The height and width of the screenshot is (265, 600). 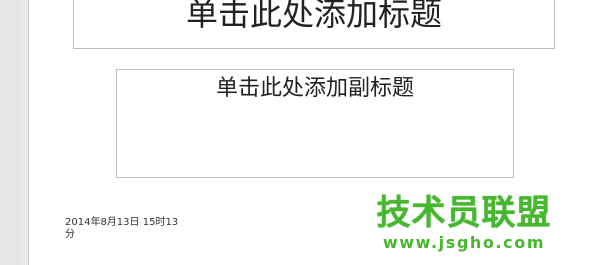 What do you see at coordinates (10, 132) in the screenshot?
I see `thumbnail-pane-edge` at bounding box center [10, 132].